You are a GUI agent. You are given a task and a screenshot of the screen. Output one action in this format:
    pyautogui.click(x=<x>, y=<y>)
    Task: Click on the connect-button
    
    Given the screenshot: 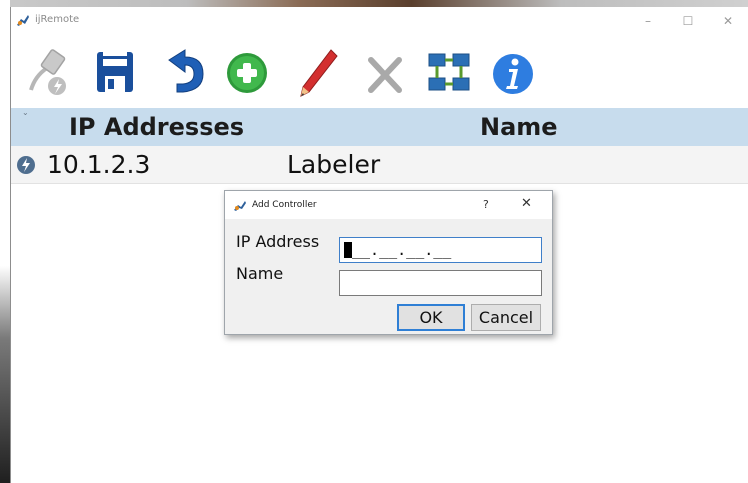 What is the action you would take?
    pyautogui.click(x=47, y=72)
    